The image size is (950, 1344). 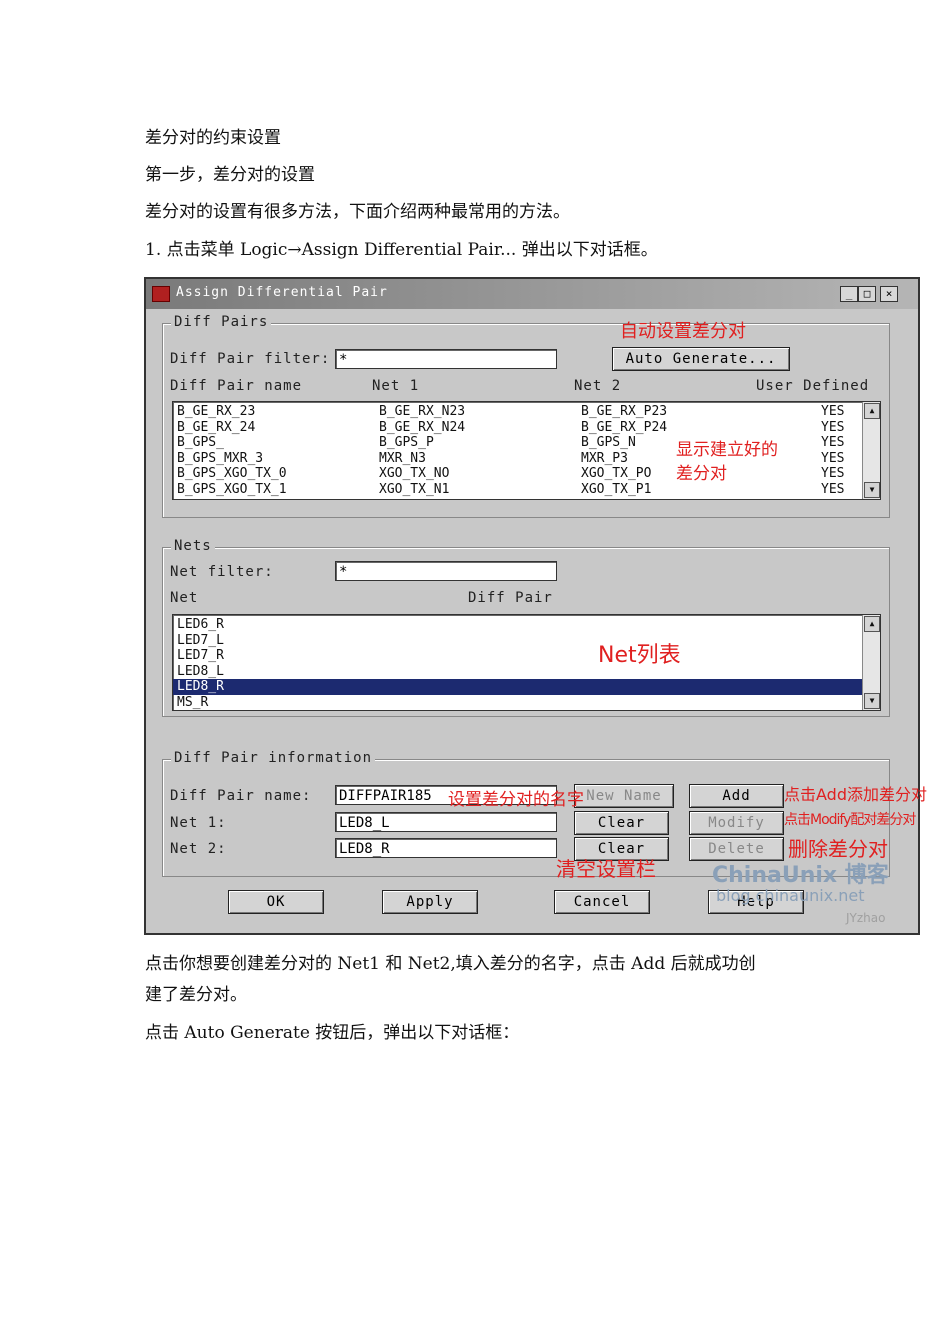 What do you see at coordinates (526, 625) in the screenshot?
I see `net-row: LED6_R` at bounding box center [526, 625].